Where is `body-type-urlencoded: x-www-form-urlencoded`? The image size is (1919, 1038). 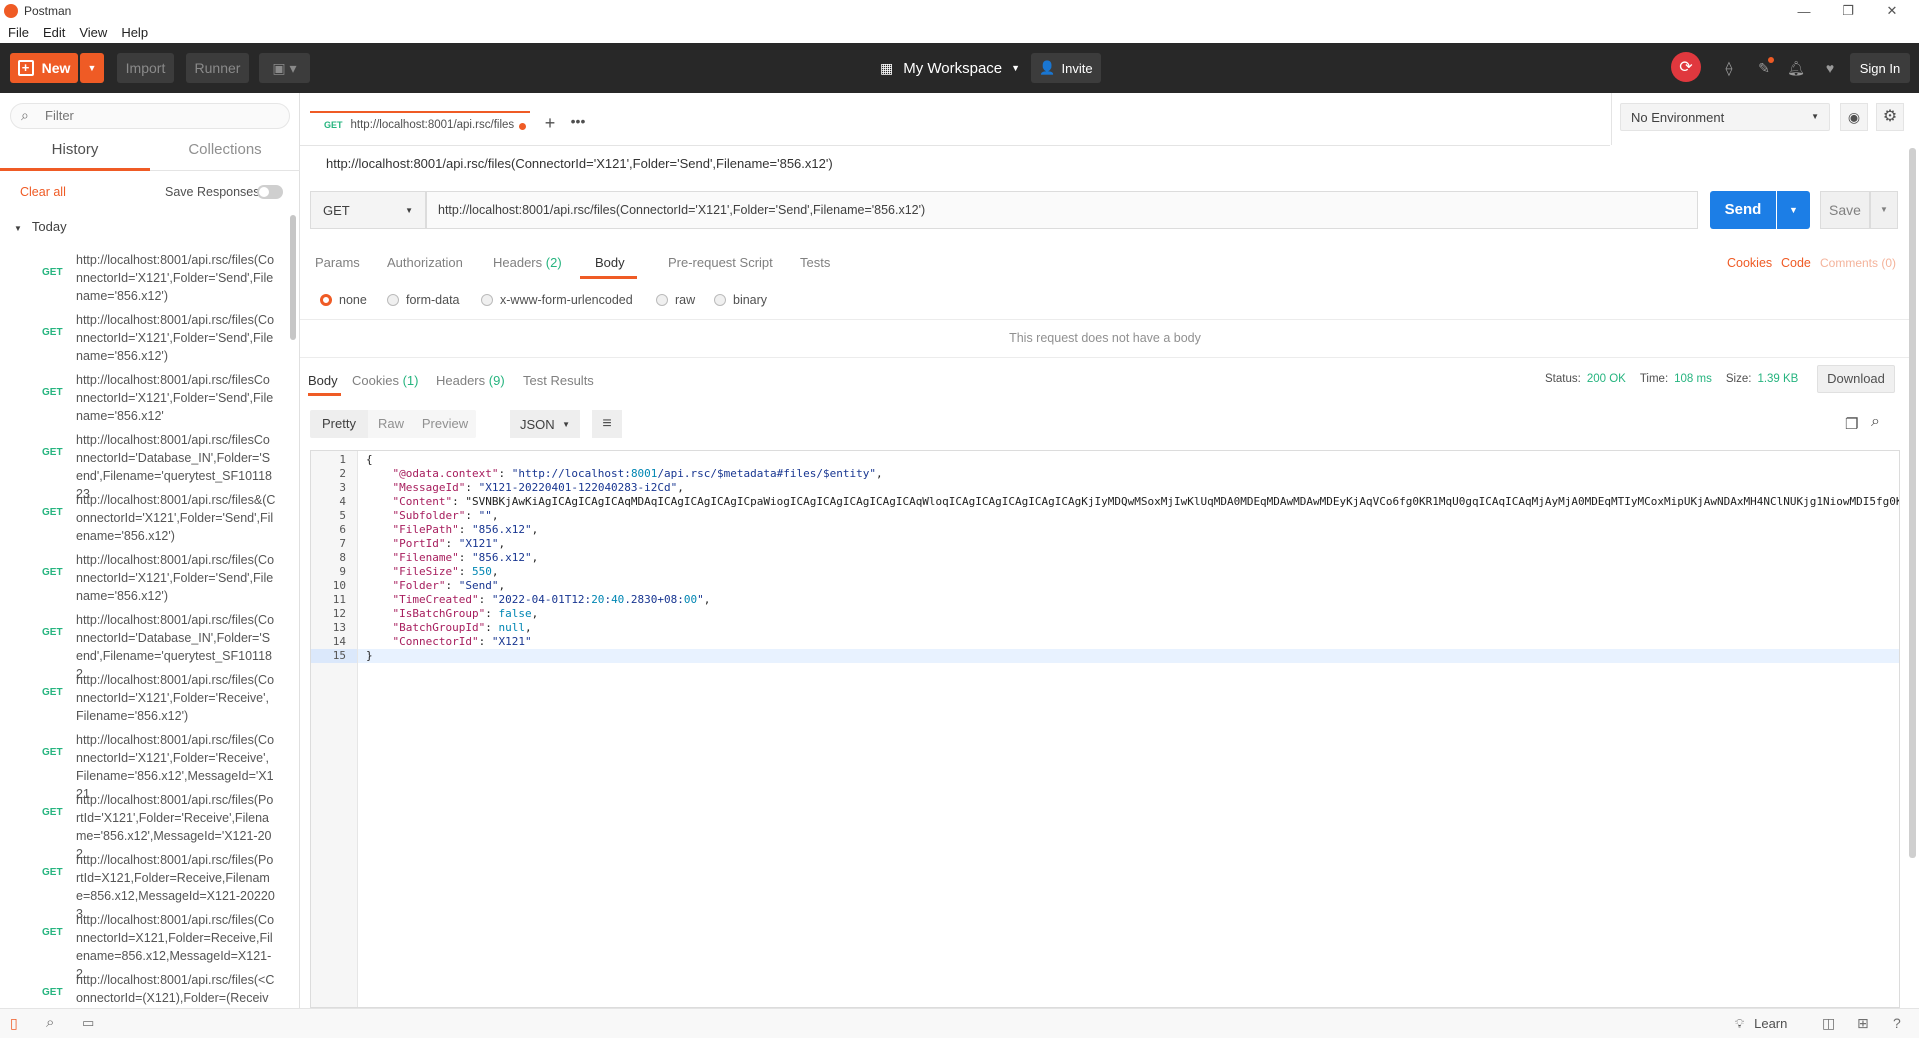
body-type-urlencoded: x-www-form-urlencoded is located at coordinates (557, 300).